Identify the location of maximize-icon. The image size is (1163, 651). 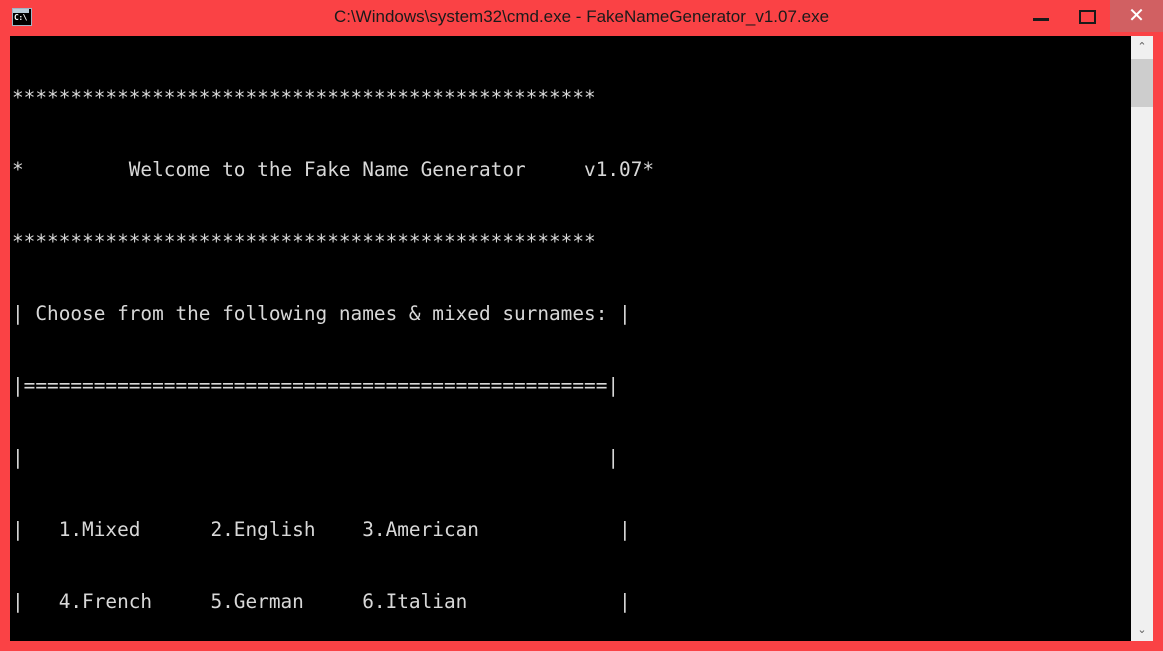
(1087, 17).